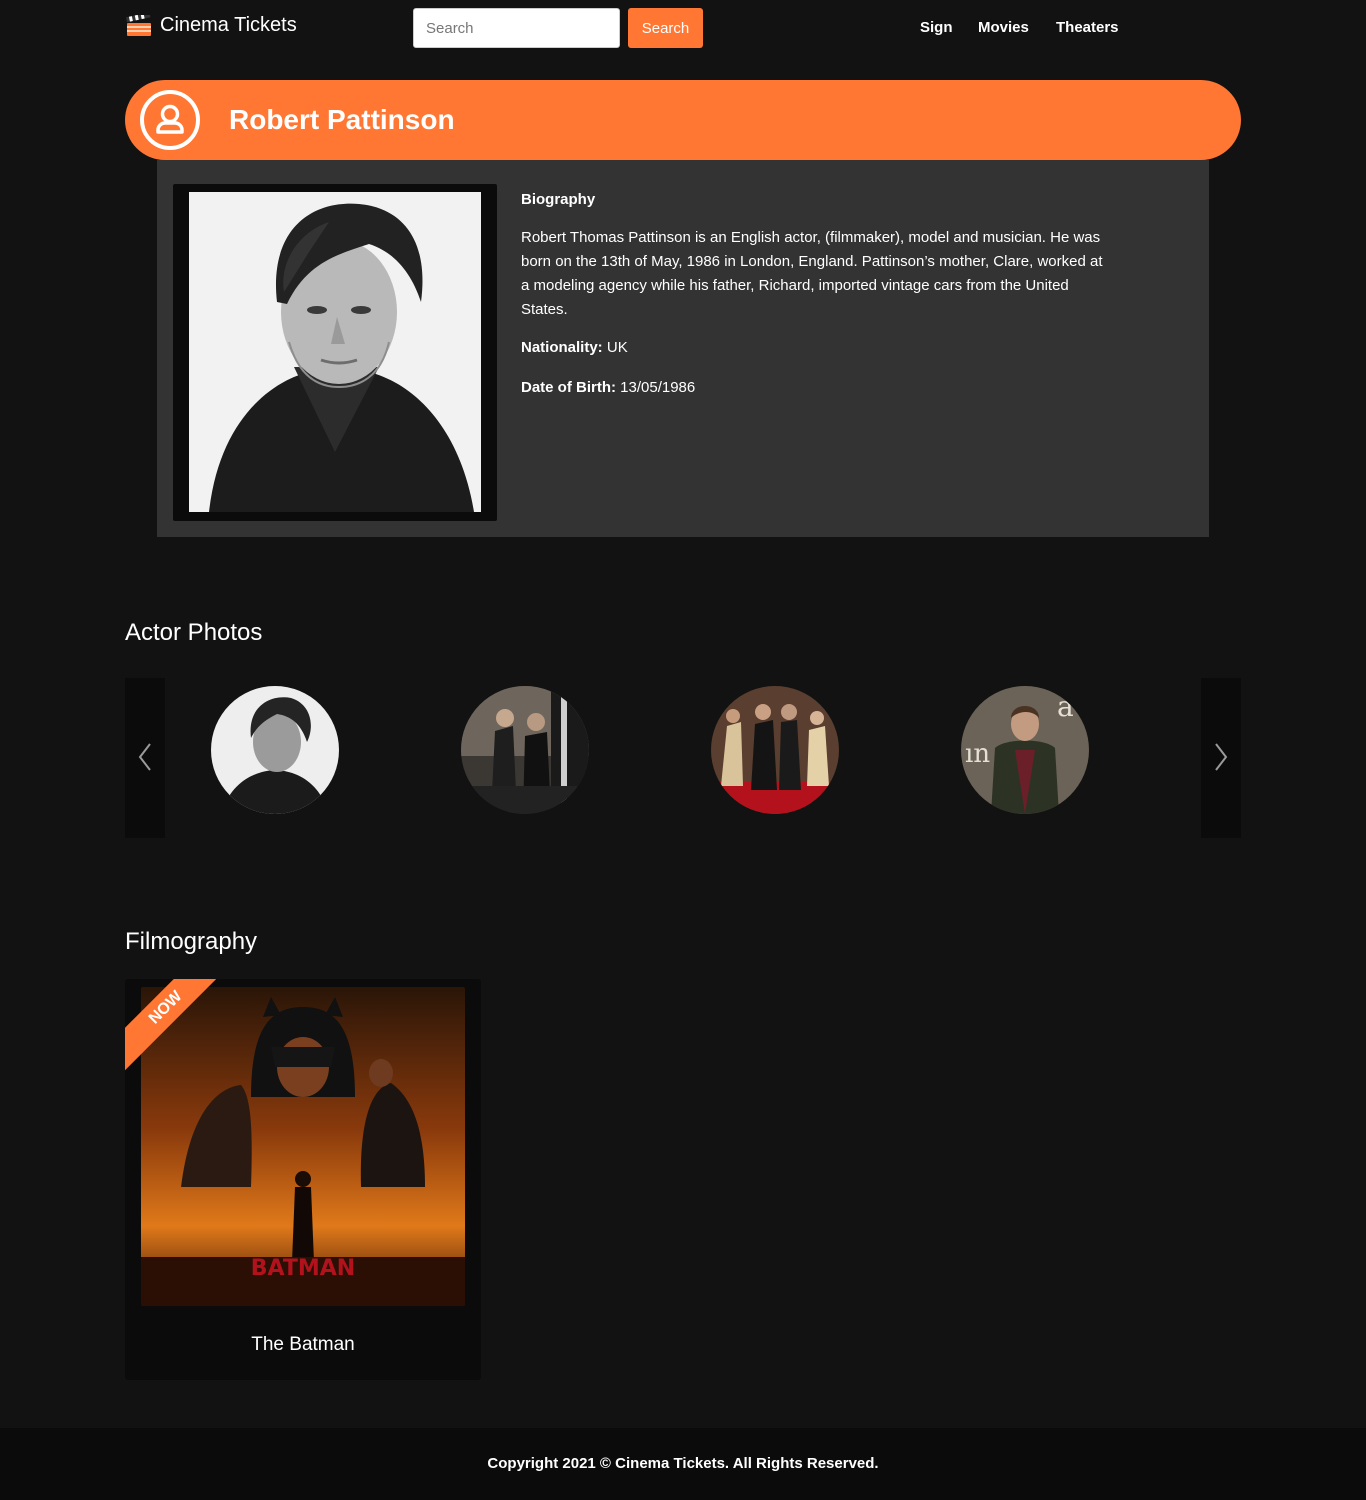 The image size is (1366, 1500). I want to click on nav-sign: Sign, so click(936, 27).